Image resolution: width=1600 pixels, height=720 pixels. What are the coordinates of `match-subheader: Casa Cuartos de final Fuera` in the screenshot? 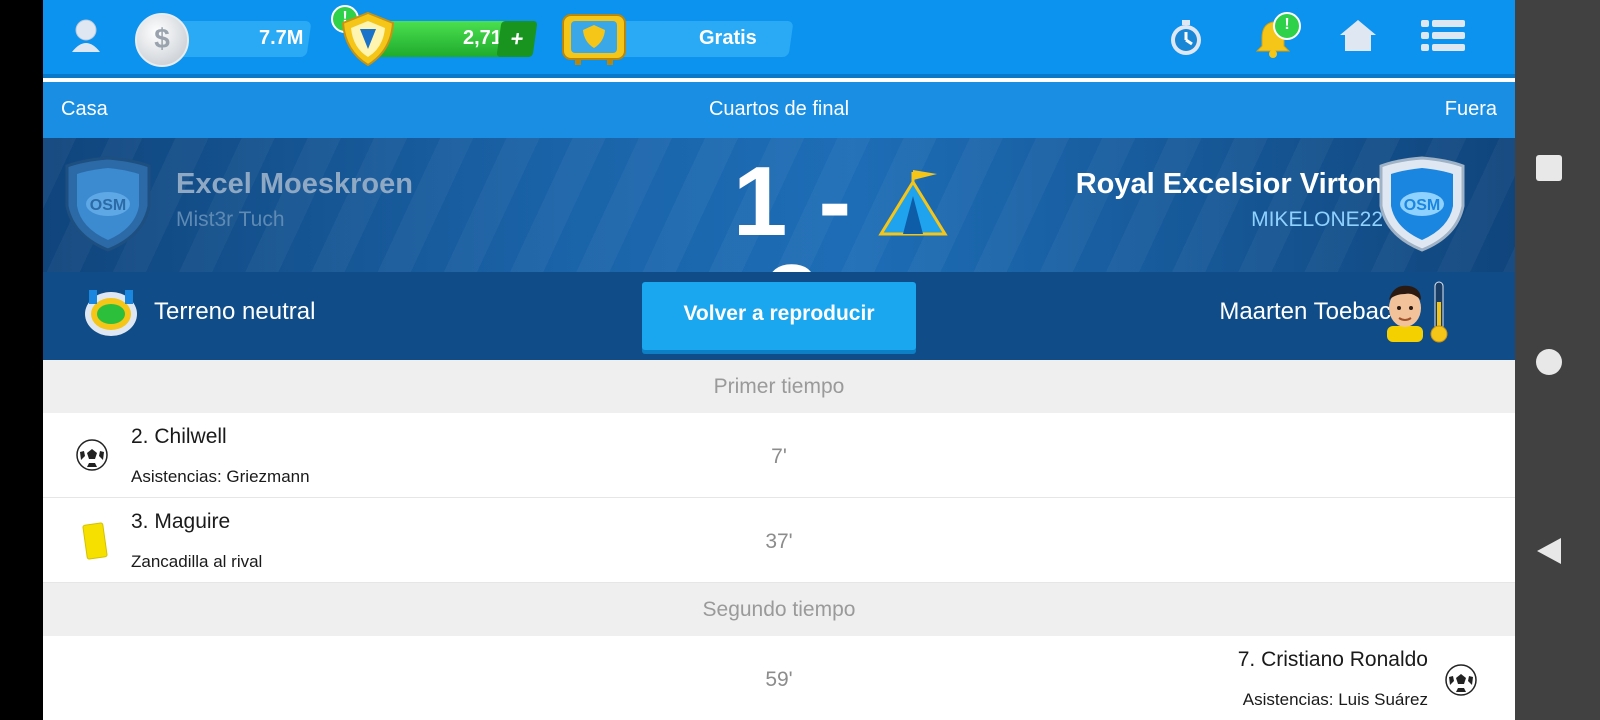 It's located at (779, 110).